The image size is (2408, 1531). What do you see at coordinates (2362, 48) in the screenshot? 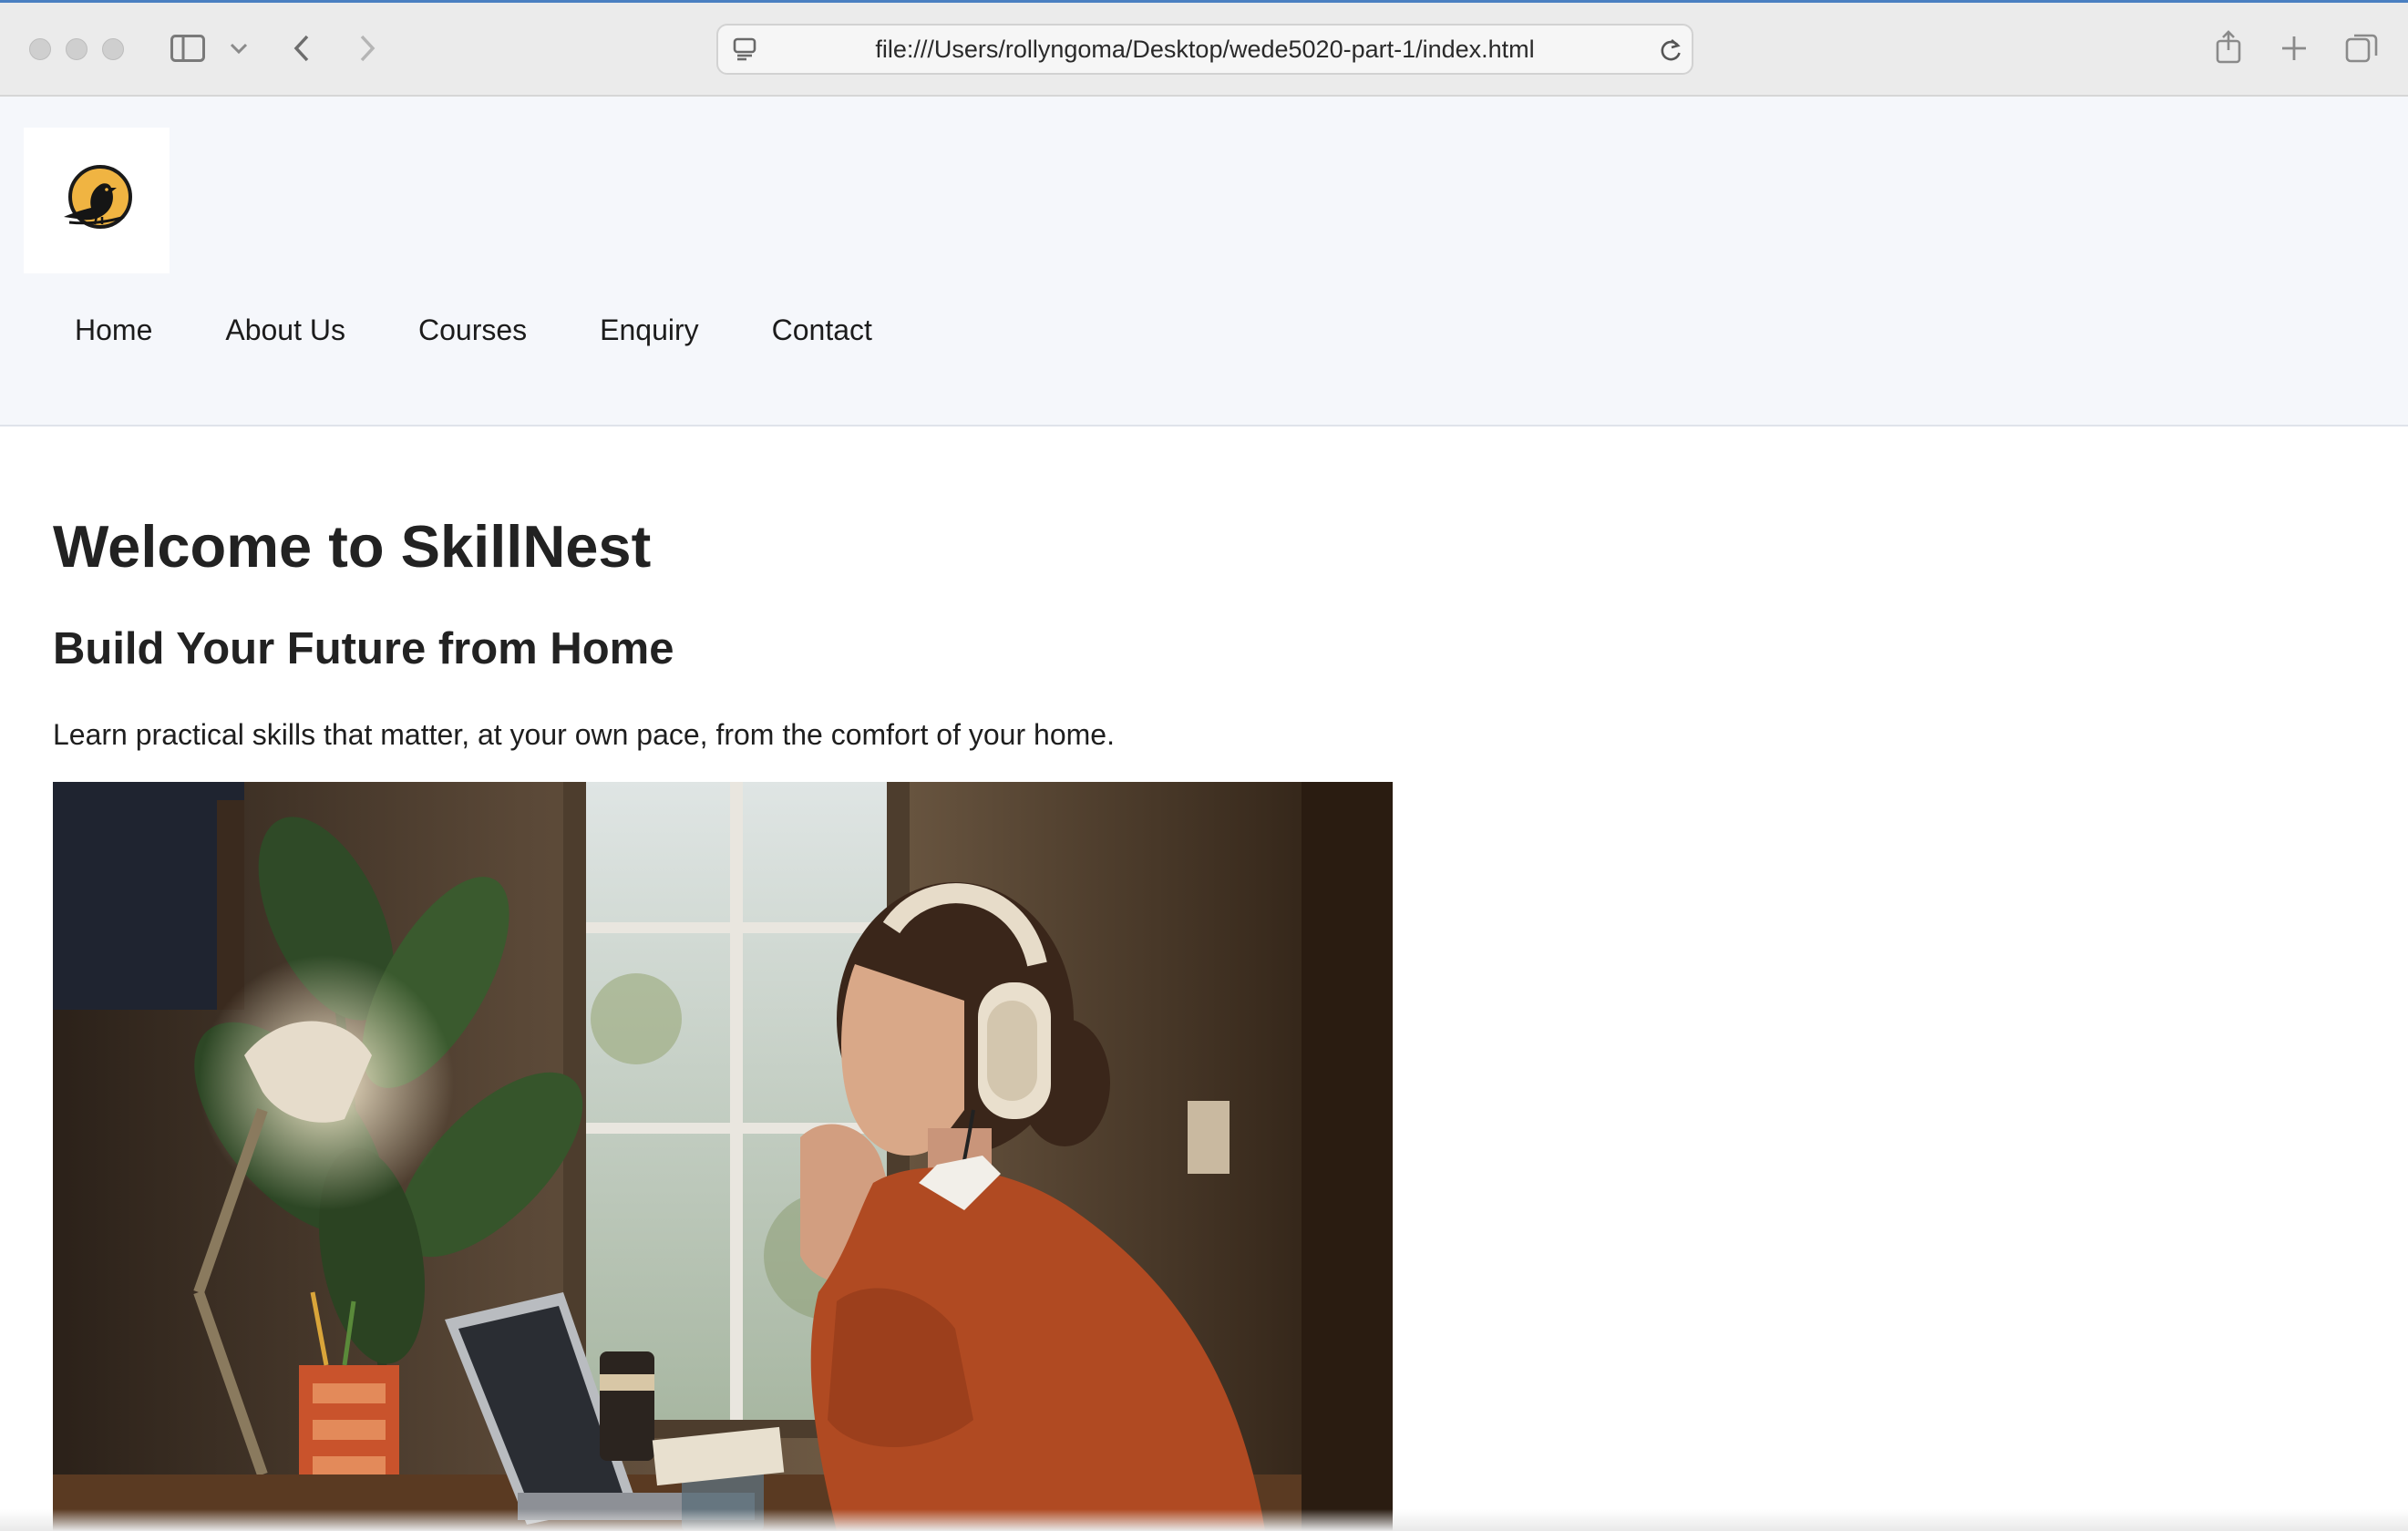
I see `tab-overview-icon` at bounding box center [2362, 48].